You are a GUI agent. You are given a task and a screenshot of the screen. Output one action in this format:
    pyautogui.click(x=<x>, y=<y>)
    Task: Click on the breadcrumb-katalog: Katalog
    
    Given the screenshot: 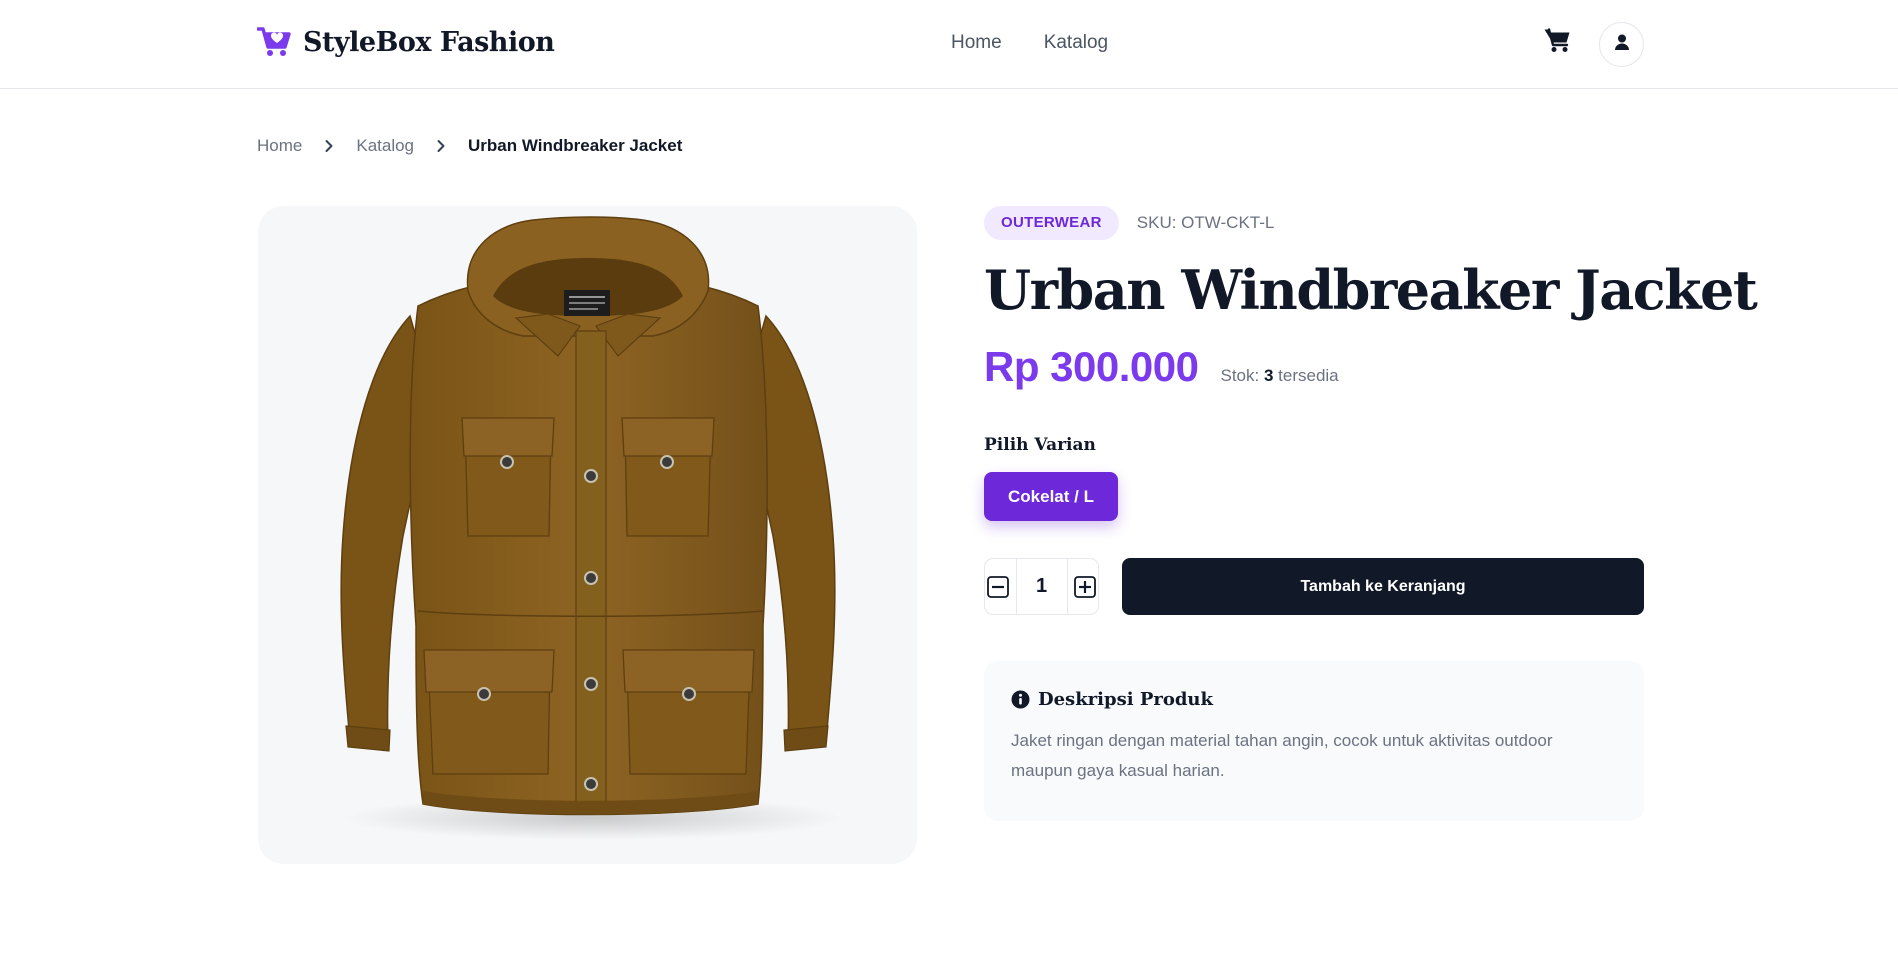 What is the action you would take?
    pyautogui.click(x=385, y=146)
    